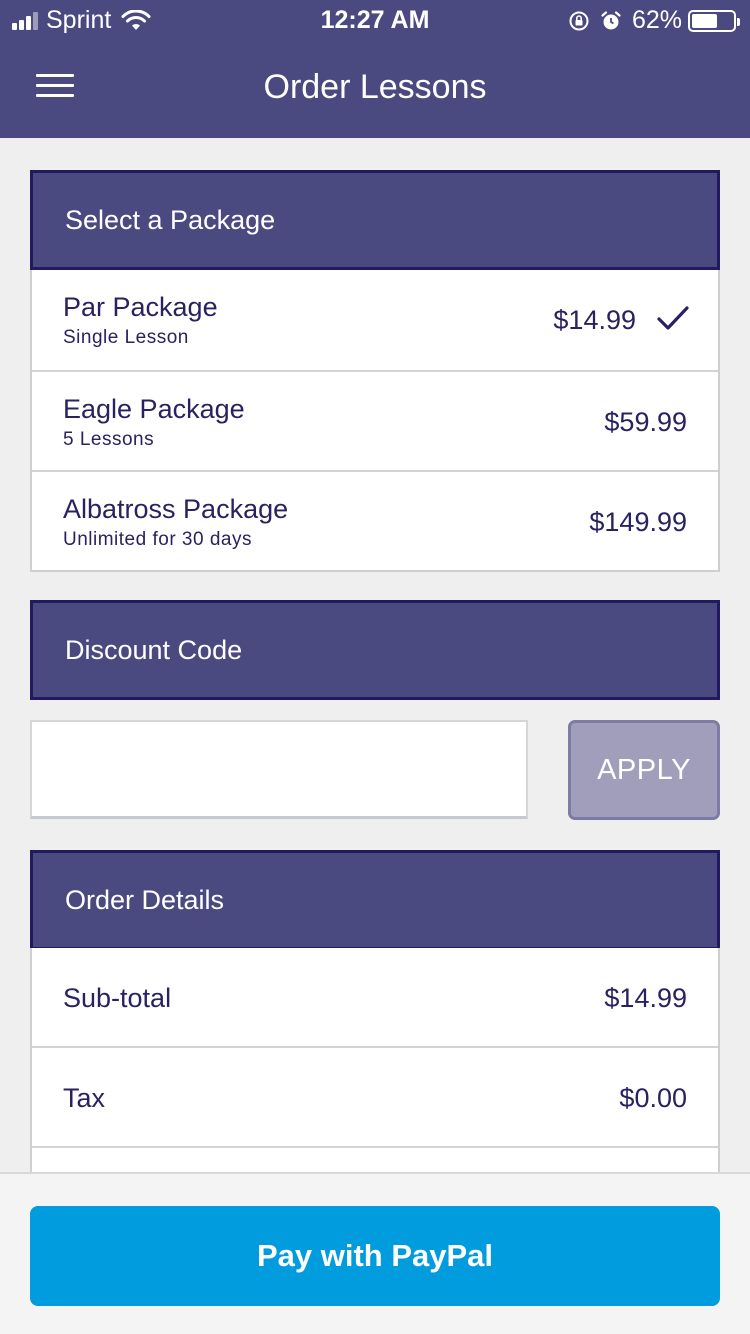 This screenshot has width=750, height=1334. I want to click on package-subtitle: 5 Lessons, so click(109, 439).